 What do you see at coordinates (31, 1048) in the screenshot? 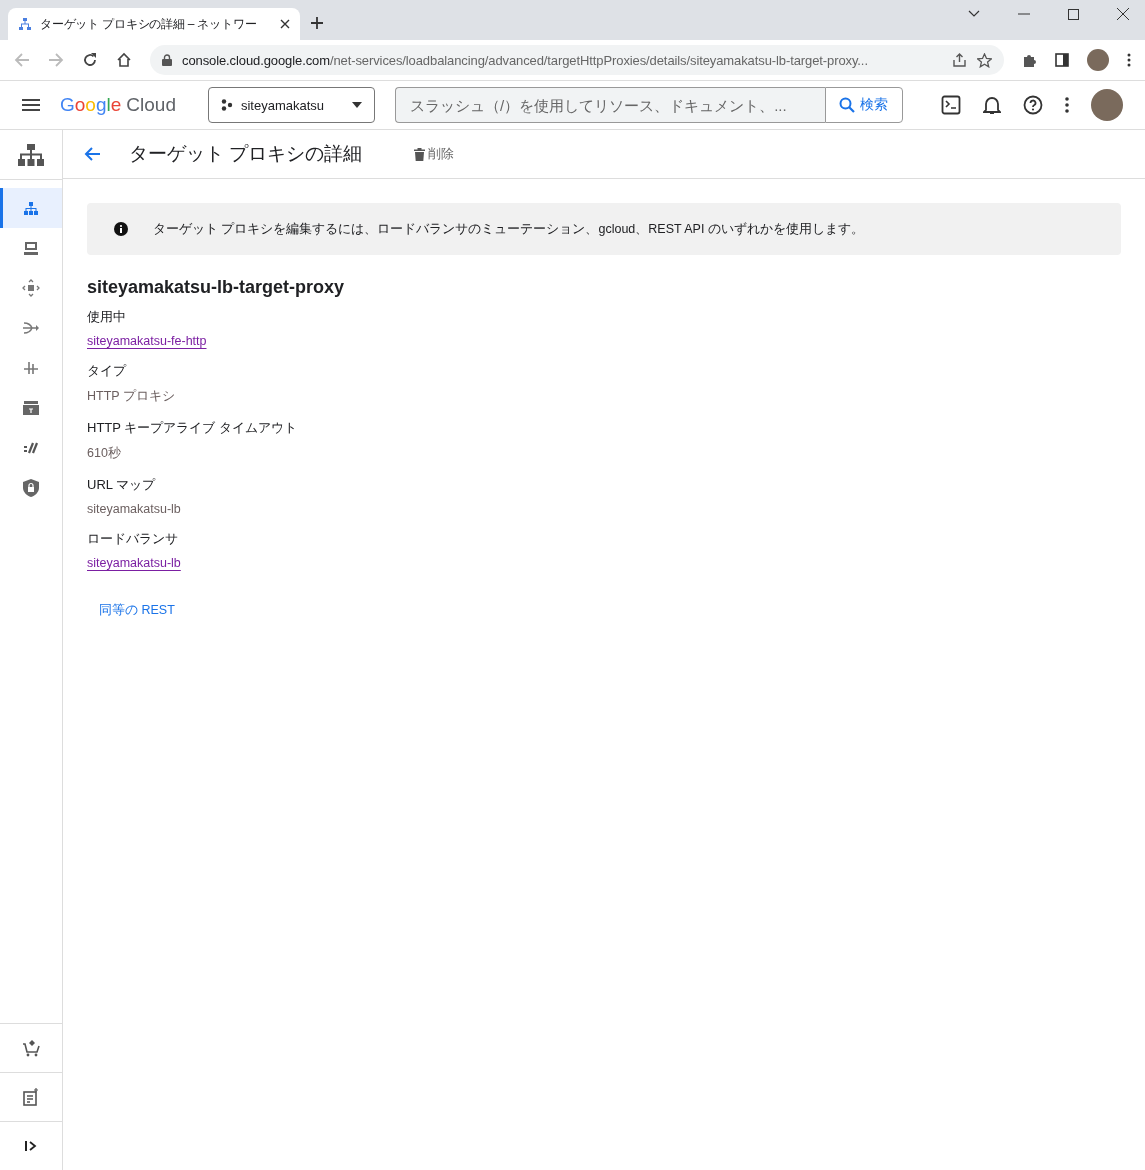
I see `cart-icon` at bounding box center [31, 1048].